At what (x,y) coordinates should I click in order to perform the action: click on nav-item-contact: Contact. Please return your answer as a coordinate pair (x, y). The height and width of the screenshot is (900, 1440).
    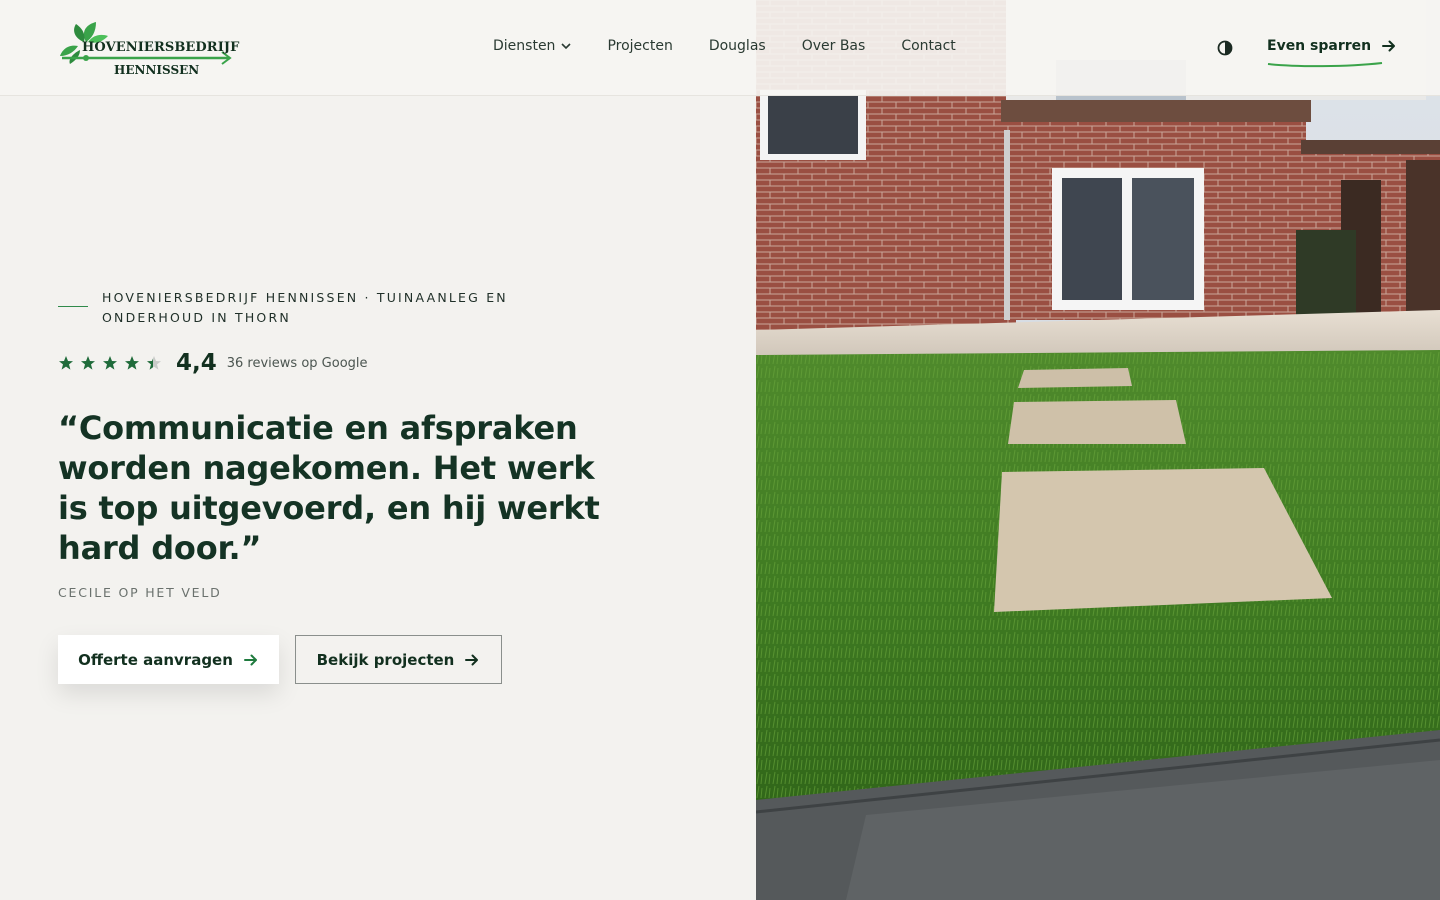
    Looking at the image, I should click on (928, 46).